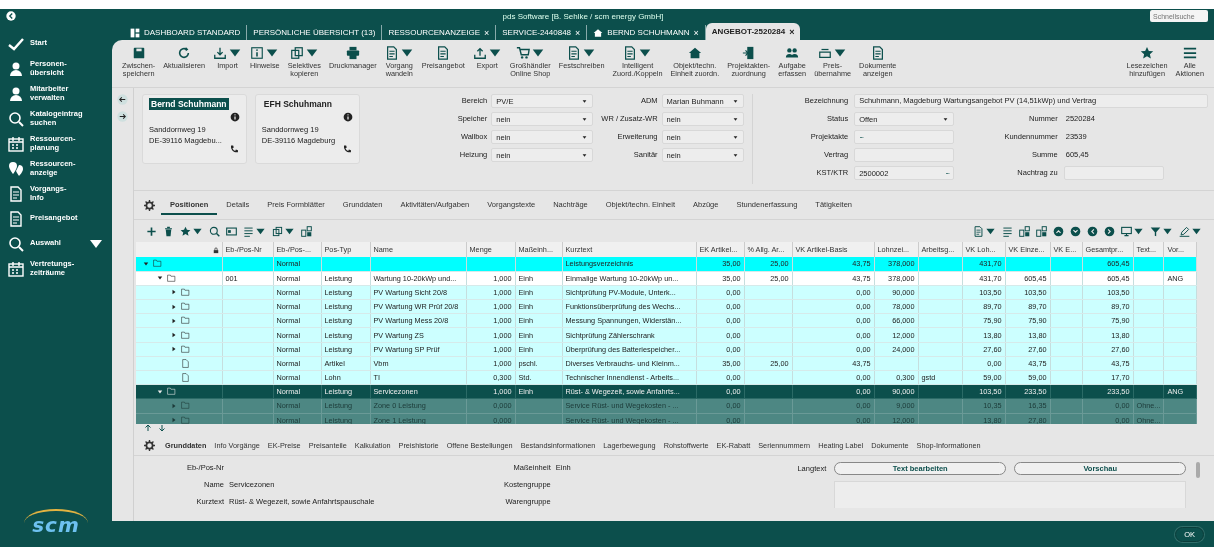  What do you see at coordinates (16, 168) in the screenshot?
I see `location-pin-icon` at bounding box center [16, 168].